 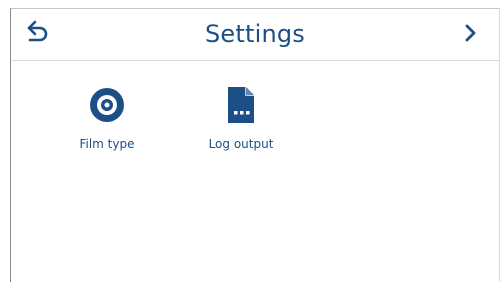 I want to click on next-button, so click(x=471, y=35).